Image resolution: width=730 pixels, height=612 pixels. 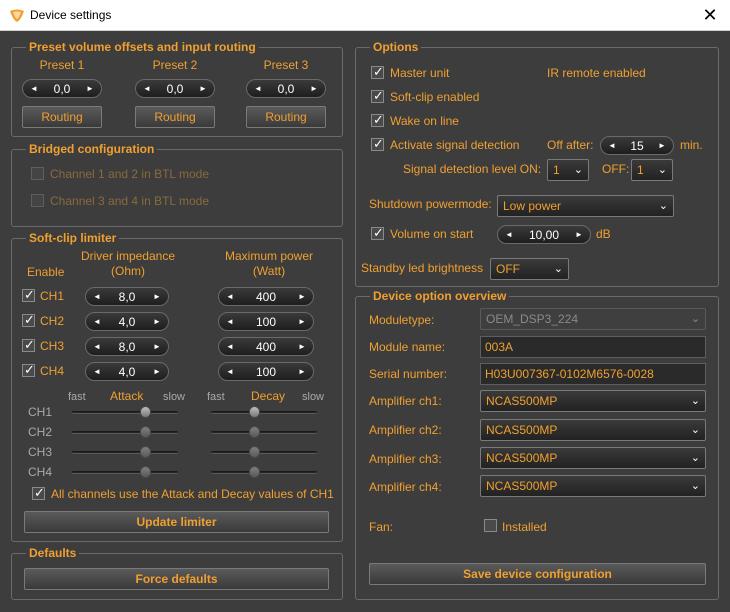 I want to click on preset-3-routing-button: Routing, so click(x=286, y=117).